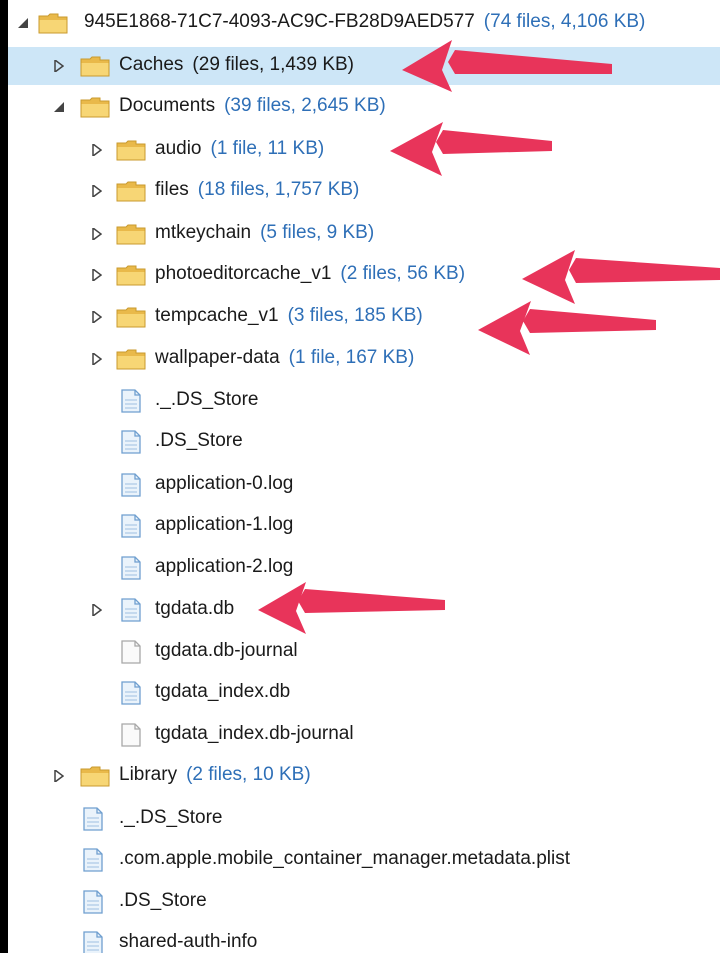 The image size is (720, 953). I want to click on tree-node-tempcache: tempcache_v1 (3 files, 185 KB), so click(364, 317).